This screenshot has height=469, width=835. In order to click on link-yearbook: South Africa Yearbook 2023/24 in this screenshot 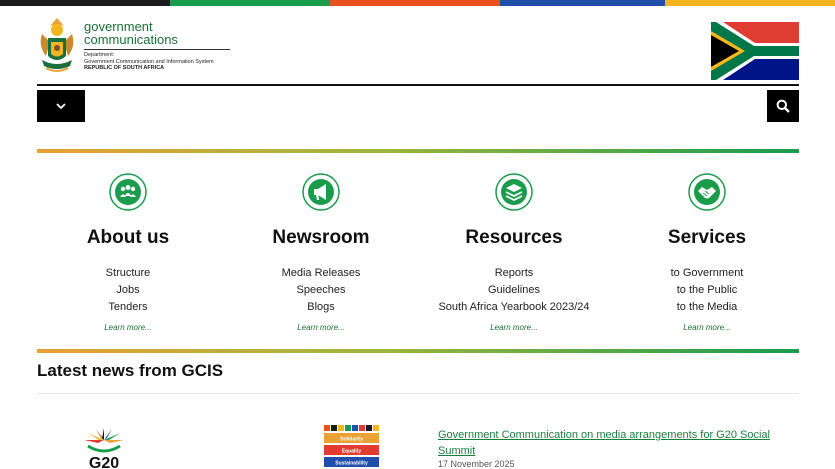, I will do `click(514, 307)`.